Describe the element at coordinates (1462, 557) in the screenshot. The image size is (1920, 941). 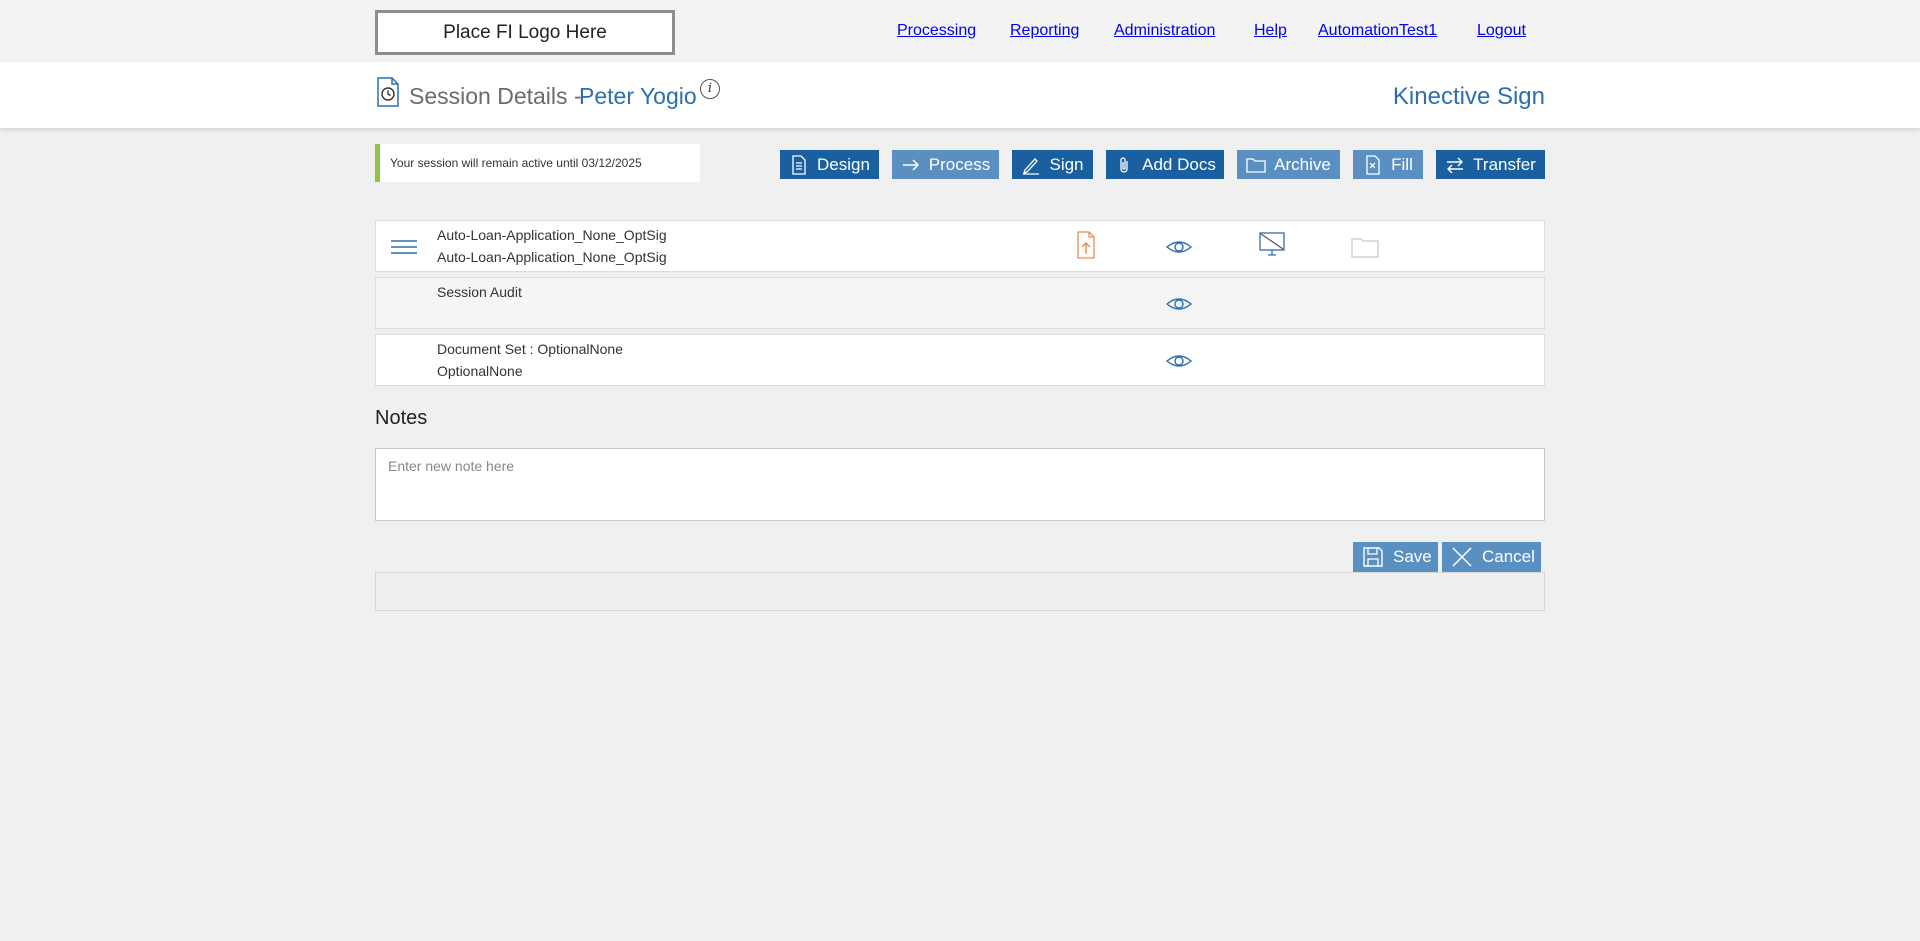
I see `close-icon` at that location.